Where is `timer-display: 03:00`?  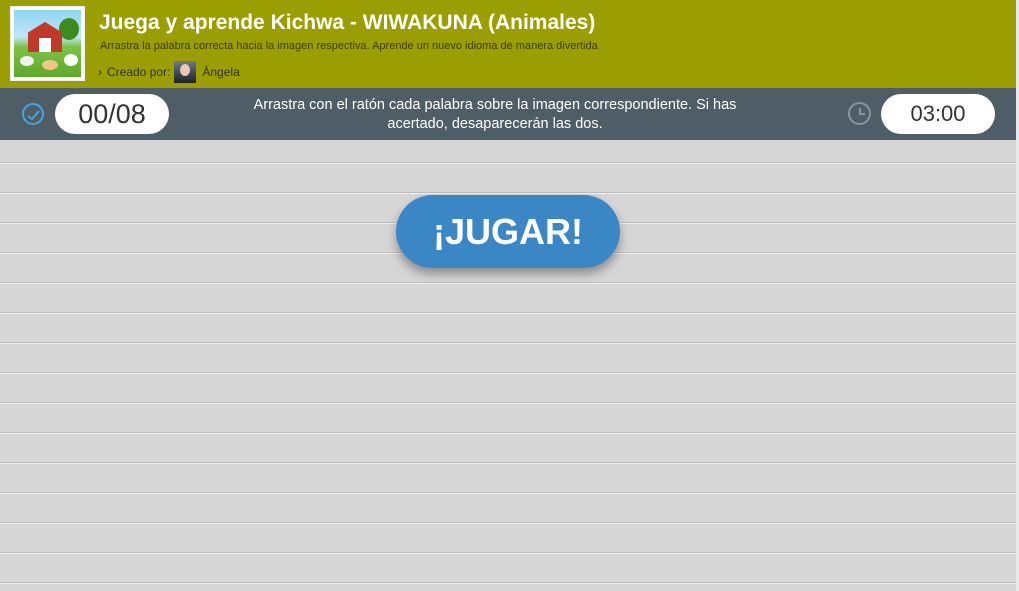
timer-display: 03:00 is located at coordinates (938, 114).